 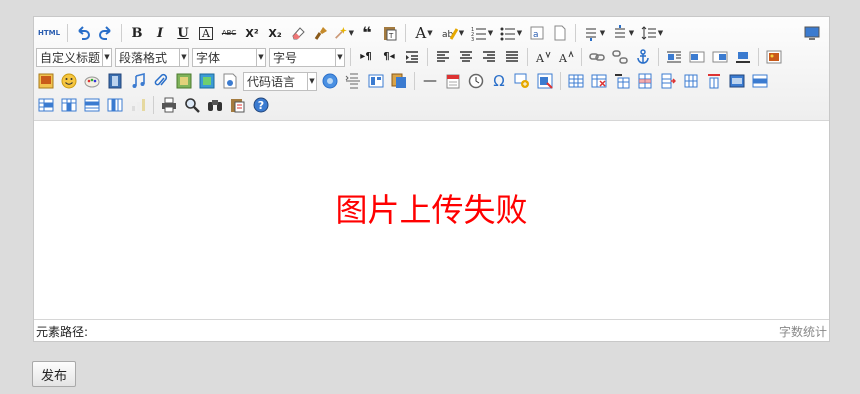 What do you see at coordinates (152, 57) in the screenshot?
I see `paragraph-format-select: 段落格式 ▼` at bounding box center [152, 57].